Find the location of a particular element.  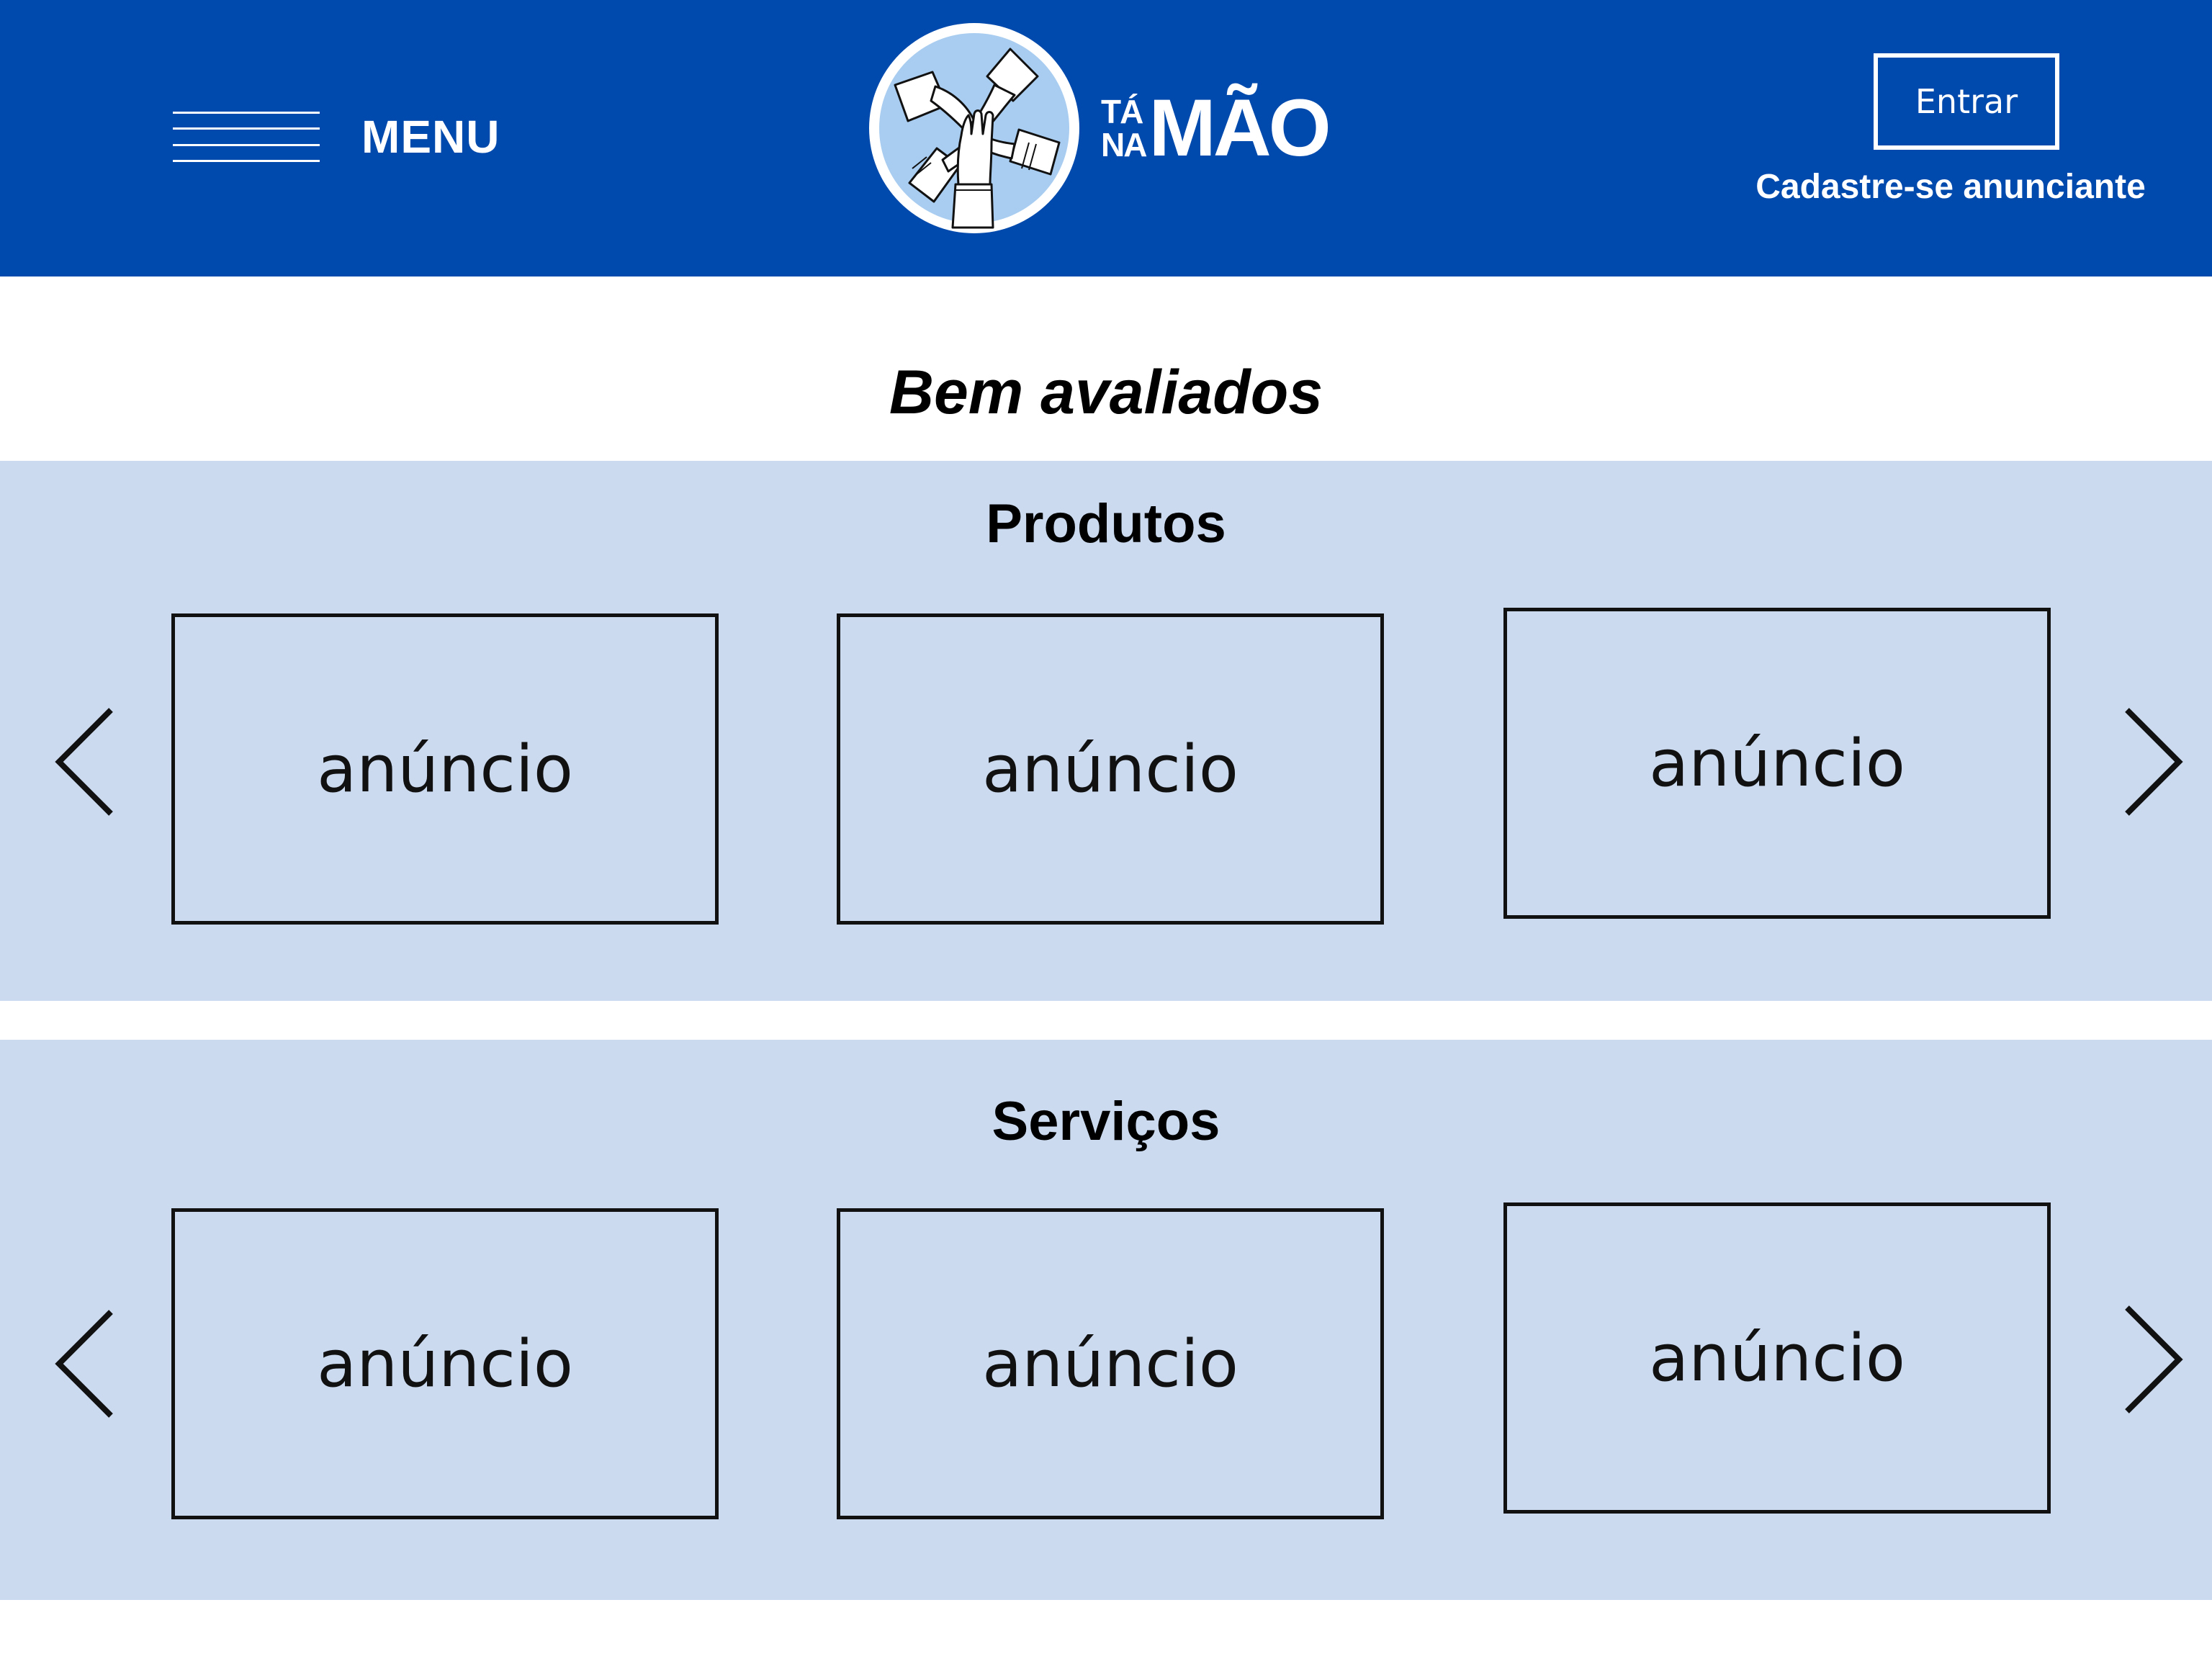

hamburger-icon is located at coordinates (247, 137).